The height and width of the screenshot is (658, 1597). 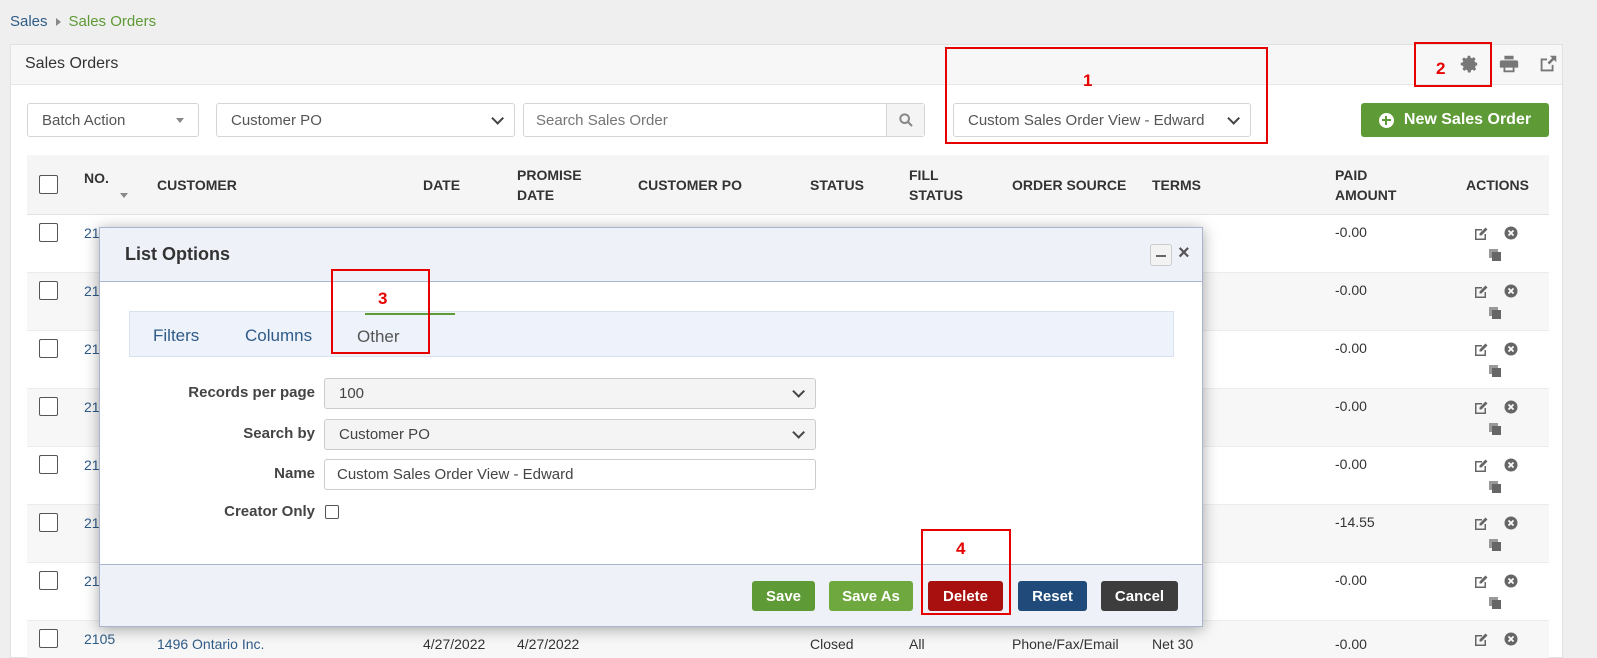 I want to click on header-customer: CUSTOMER, so click(x=197, y=185).